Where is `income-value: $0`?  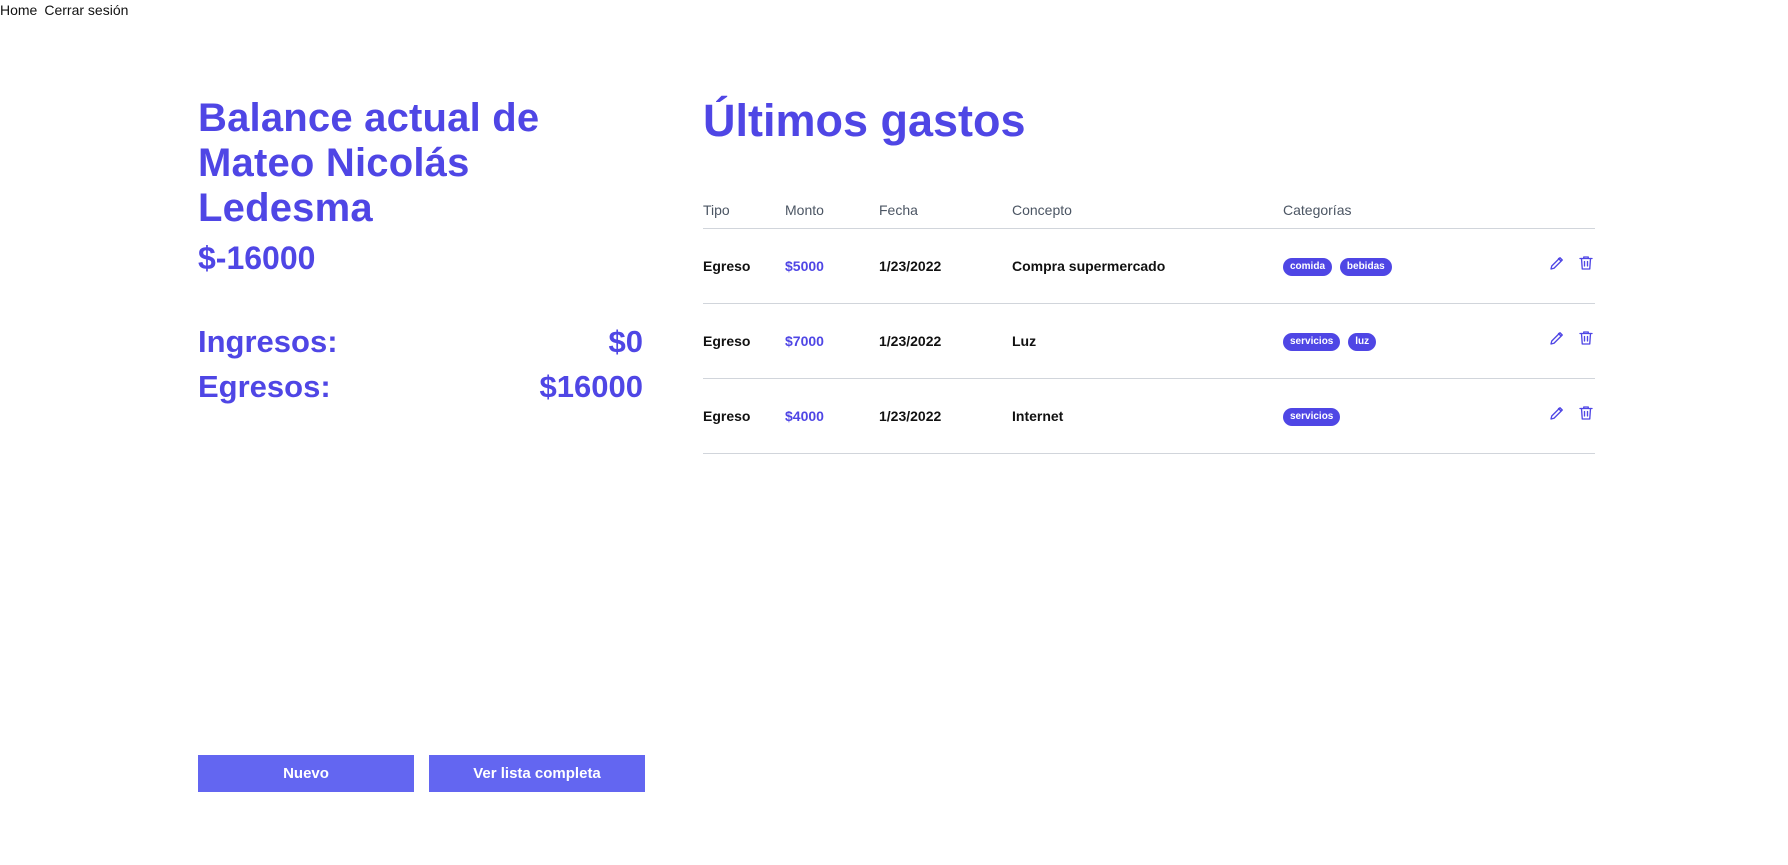
income-value: $0 is located at coordinates (625, 341).